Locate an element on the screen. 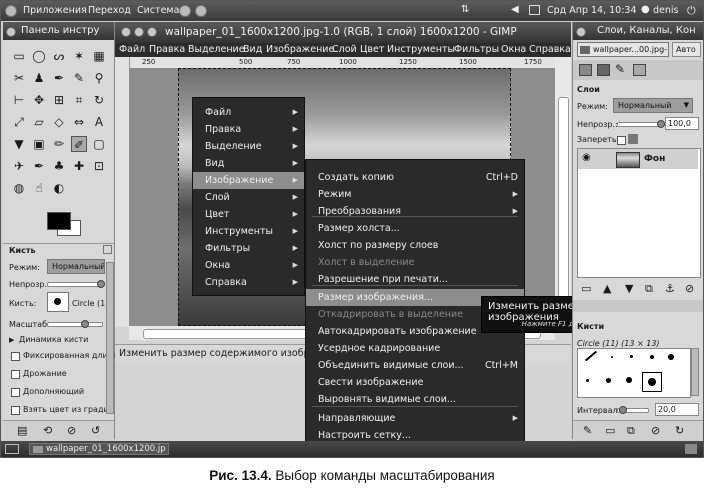 This screenshot has height=492, width=704. network-transfer-icon: ⇅ is located at coordinates (465, 9).